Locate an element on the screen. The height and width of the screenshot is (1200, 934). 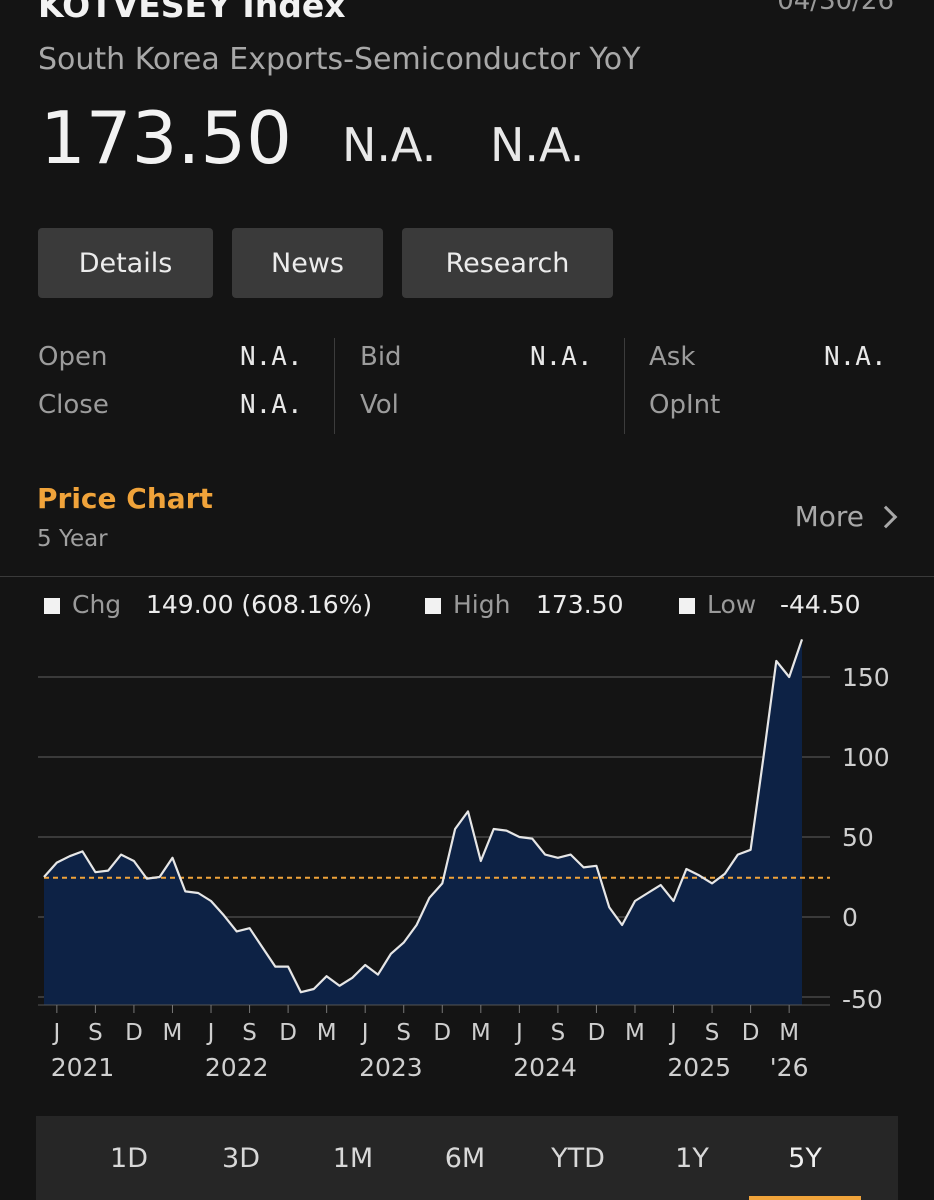
range-1m: 1M is located at coordinates (353, 1158).